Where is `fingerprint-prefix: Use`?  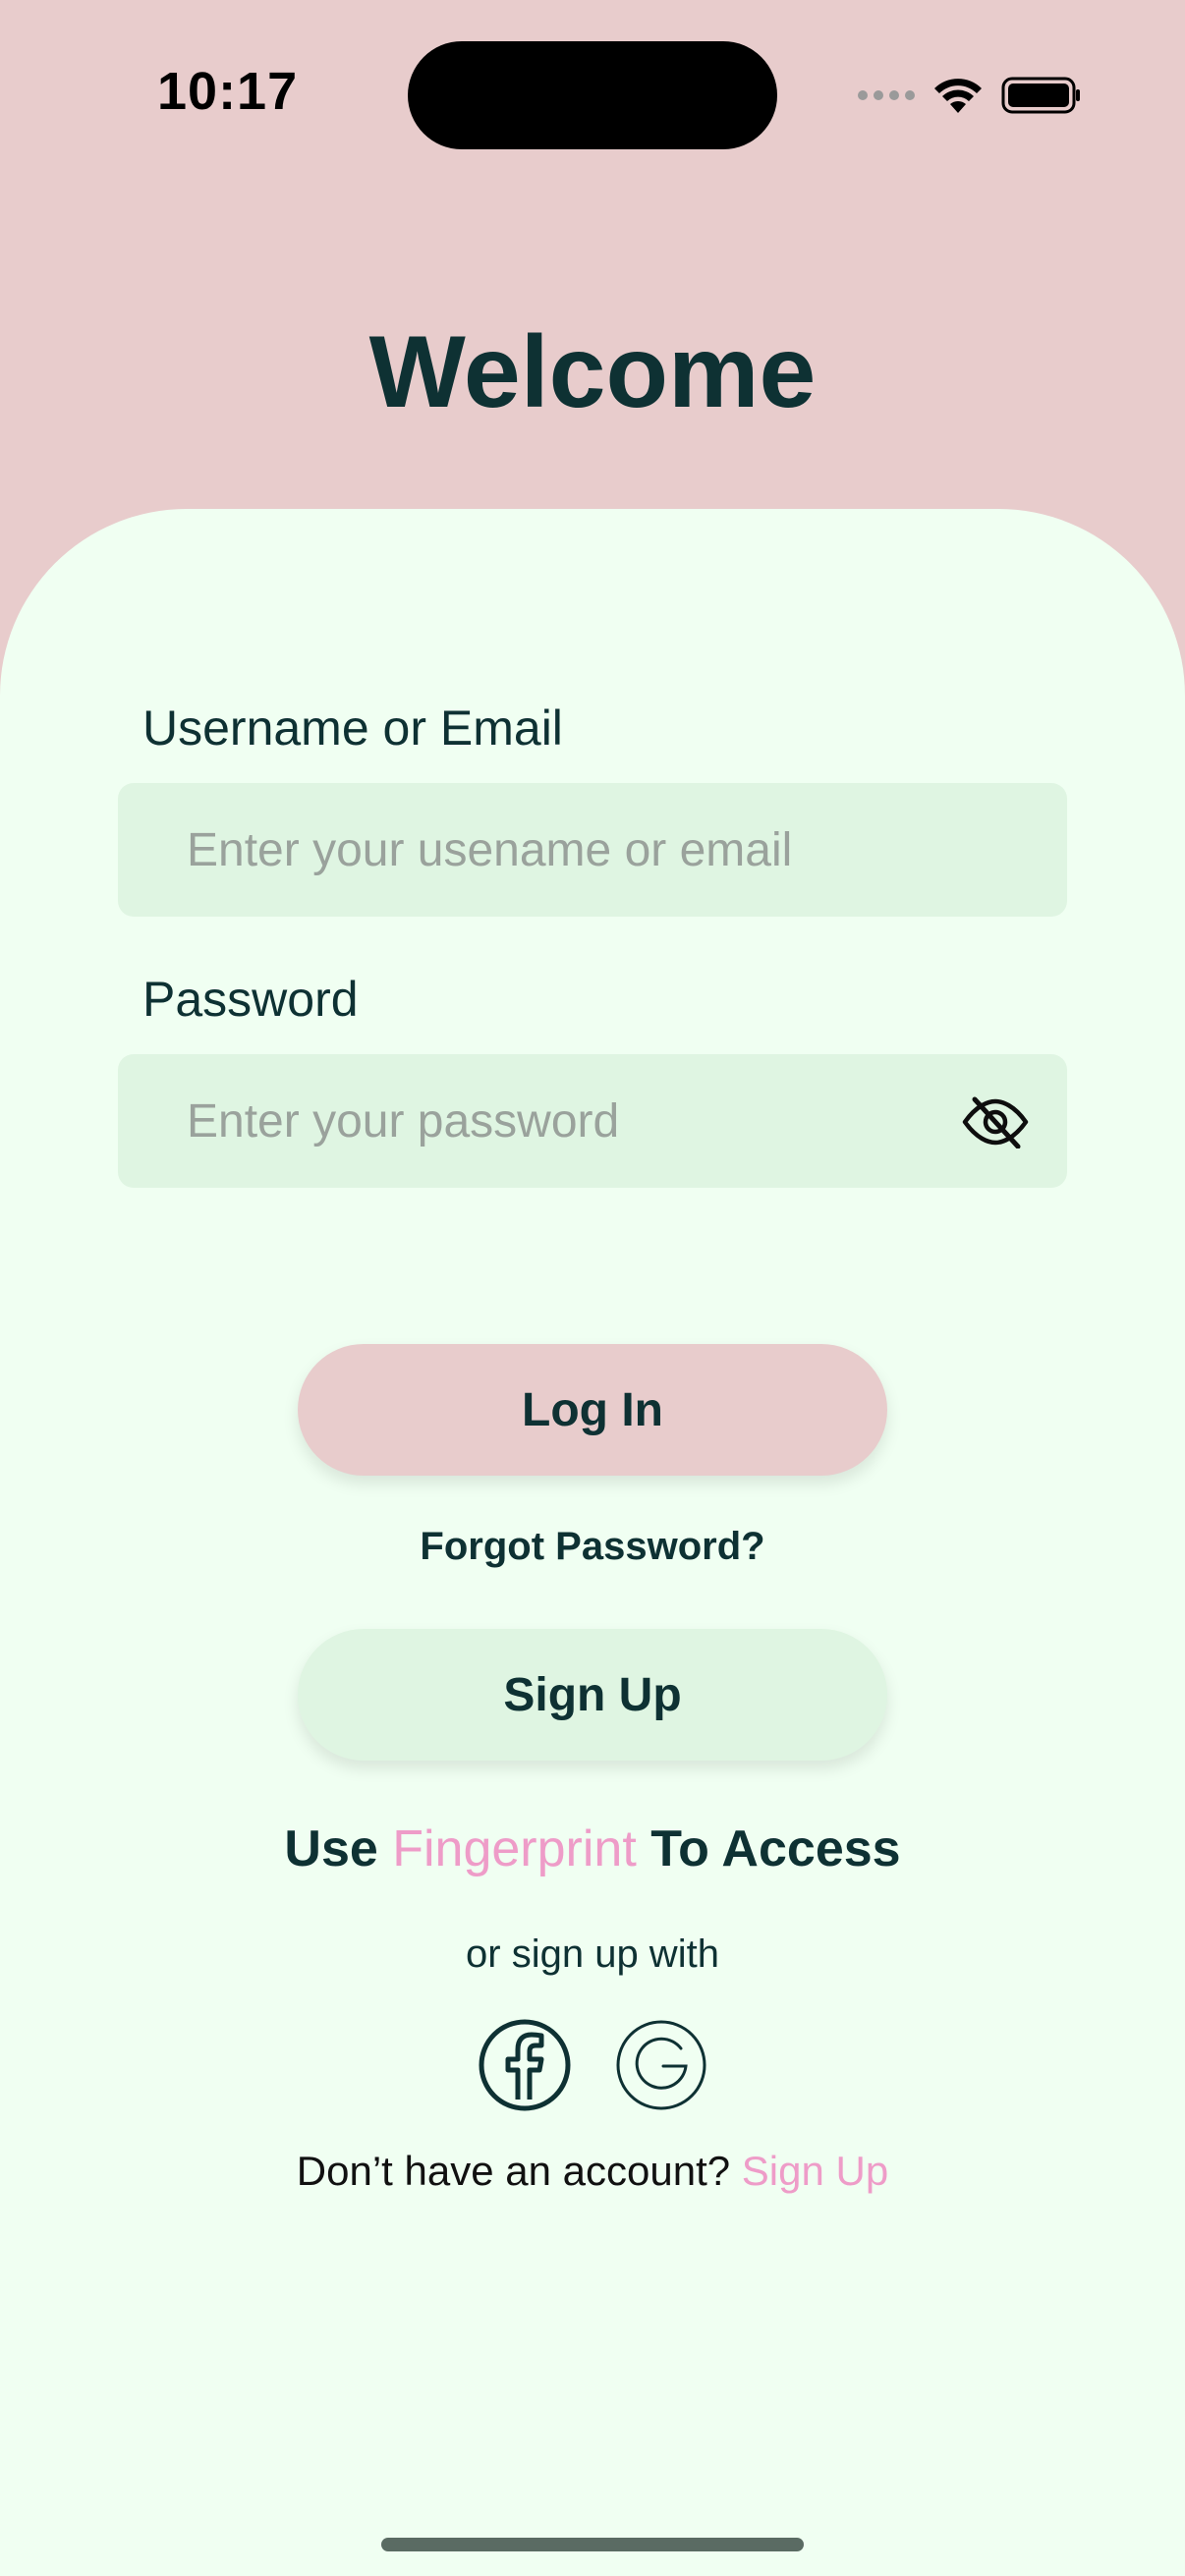
fingerprint-prefix: Use is located at coordinates (339, 1848).